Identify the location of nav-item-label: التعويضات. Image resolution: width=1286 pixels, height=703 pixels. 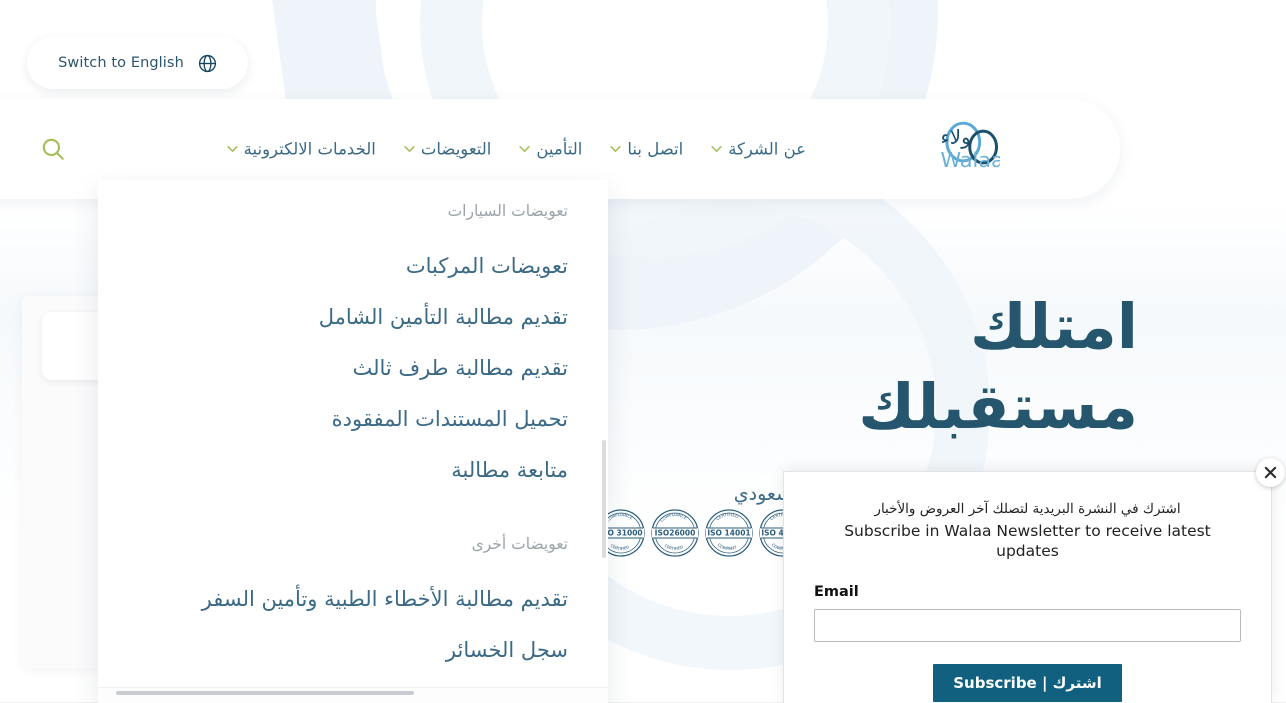
(456, 149).